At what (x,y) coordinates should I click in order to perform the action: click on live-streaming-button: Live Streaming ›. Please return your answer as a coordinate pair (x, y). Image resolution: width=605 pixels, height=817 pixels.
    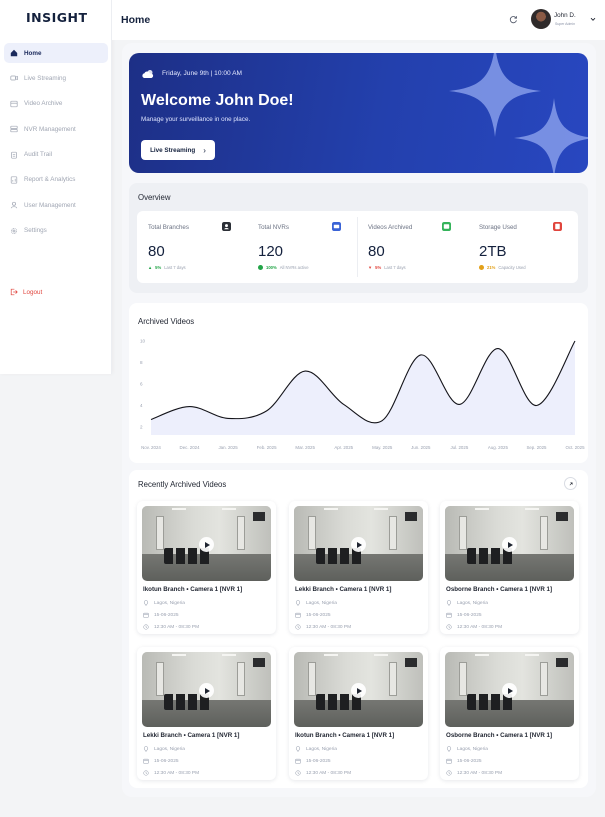
    Looking at the image, I should click on (178, 150).